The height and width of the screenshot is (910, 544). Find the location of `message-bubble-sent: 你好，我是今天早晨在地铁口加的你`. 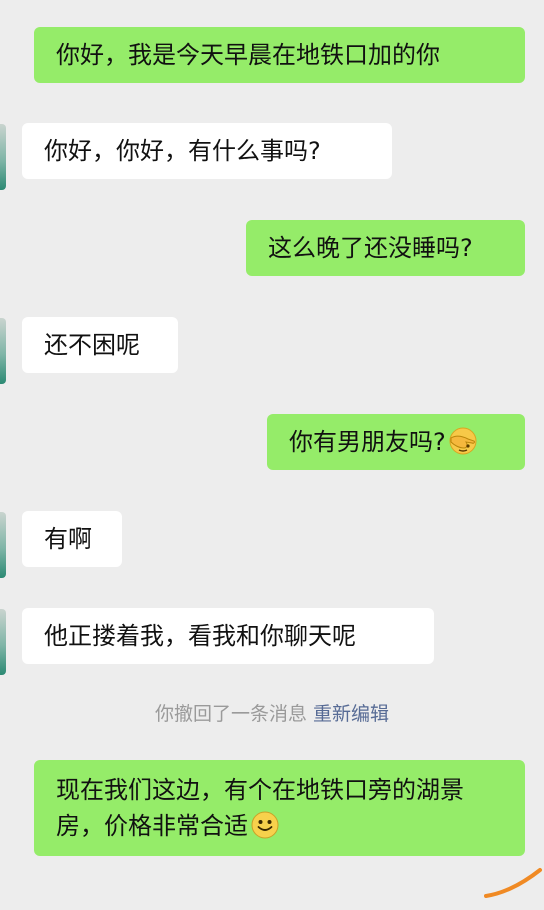

message-bubble-sent: 你好，我是今天早晨在地铁口加的你 is located at coordinates (279, 55).